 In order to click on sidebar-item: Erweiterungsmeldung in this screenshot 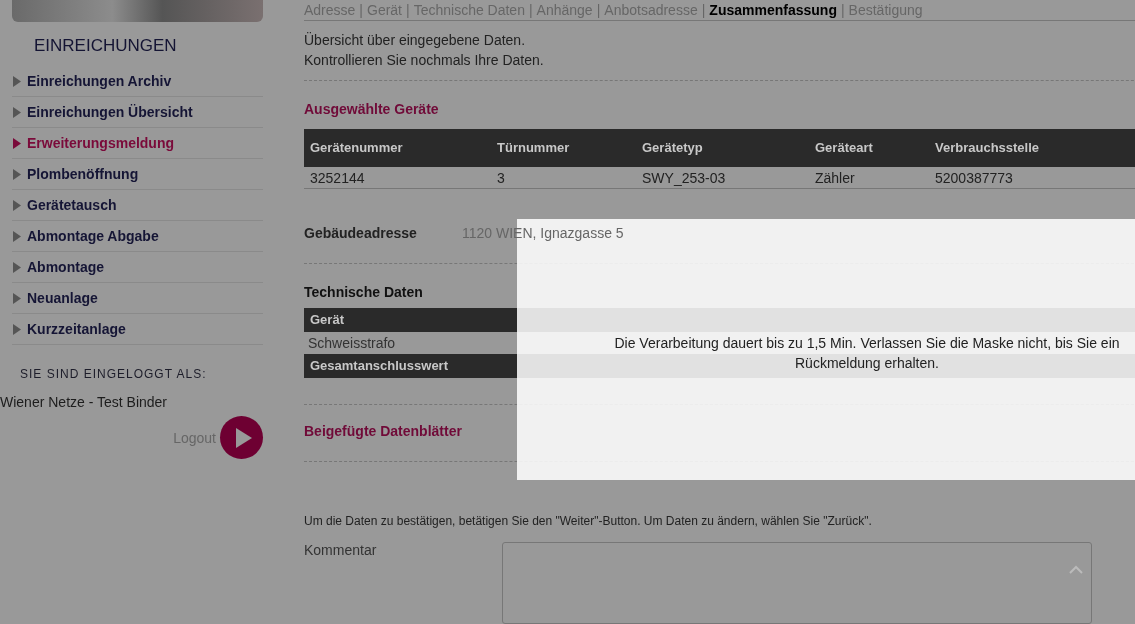, I will do `click(137, 143)`.